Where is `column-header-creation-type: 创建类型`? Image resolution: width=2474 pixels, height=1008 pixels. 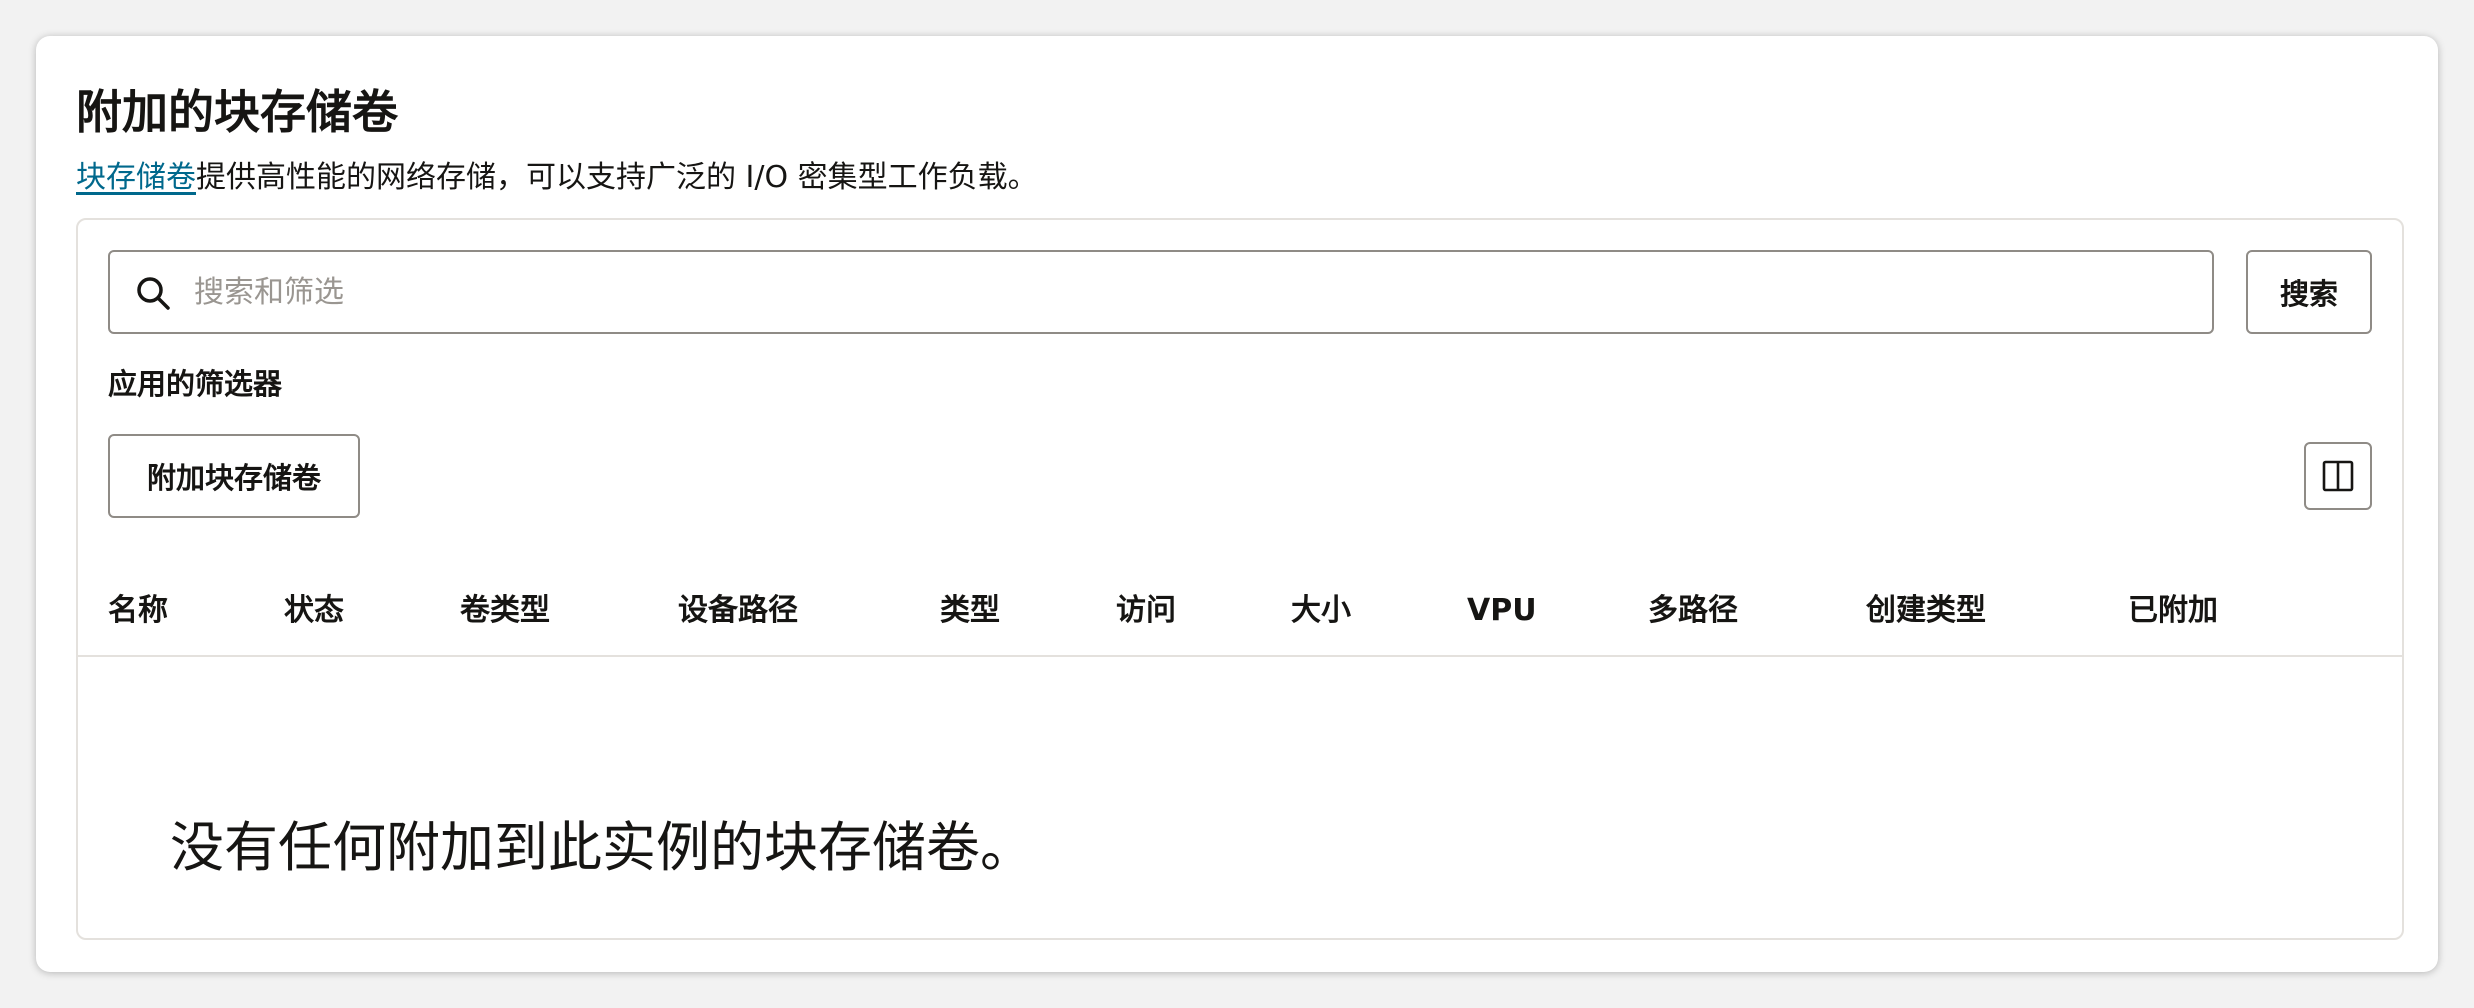 column-header-creation-type: 创建类型 is located at coordinates (1926, 611).